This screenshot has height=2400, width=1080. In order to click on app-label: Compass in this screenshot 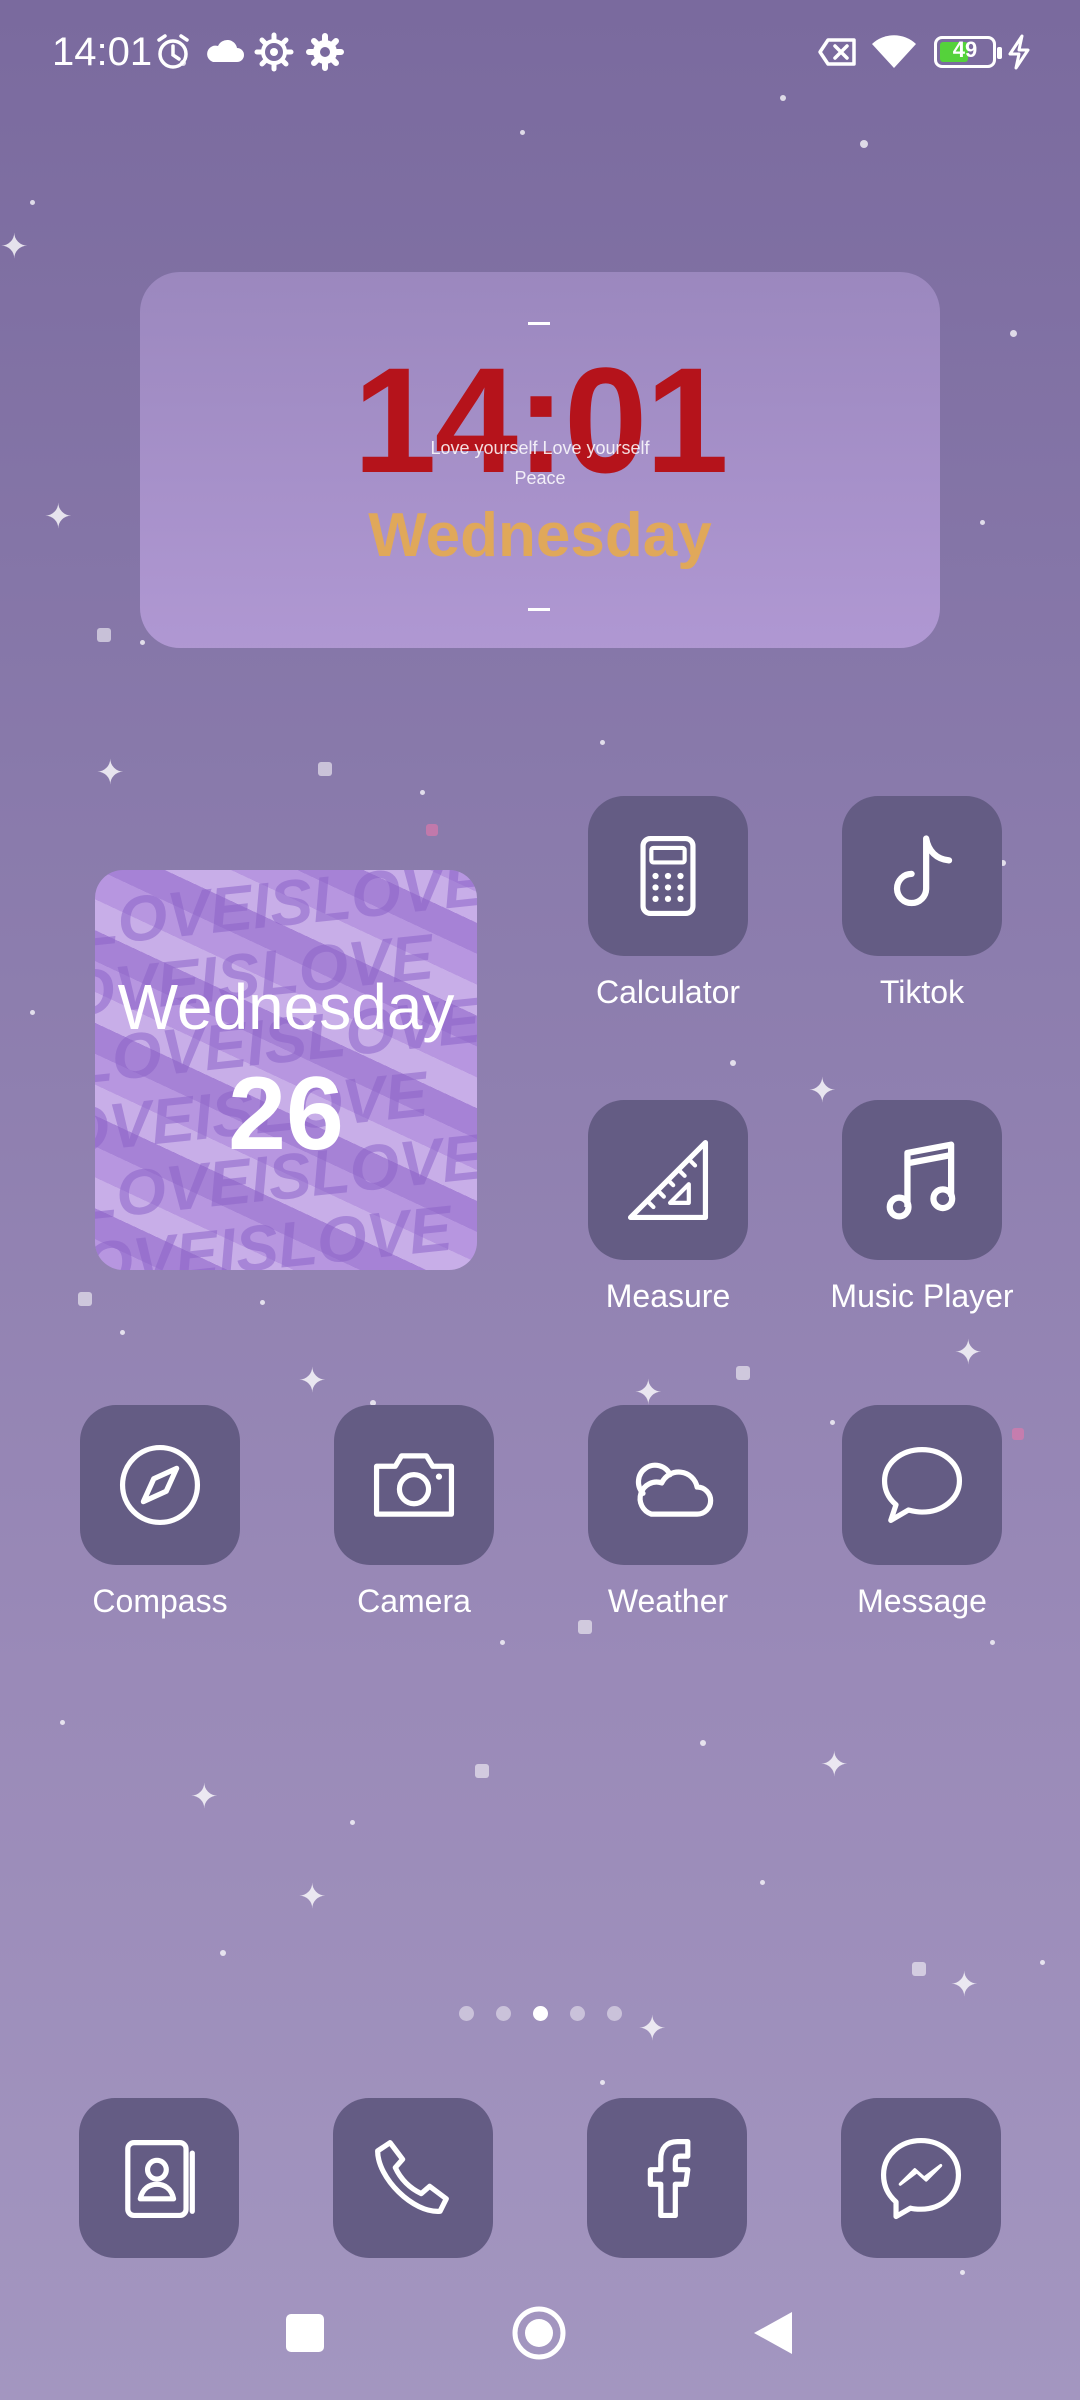, I will do `click(160, 1601)`.